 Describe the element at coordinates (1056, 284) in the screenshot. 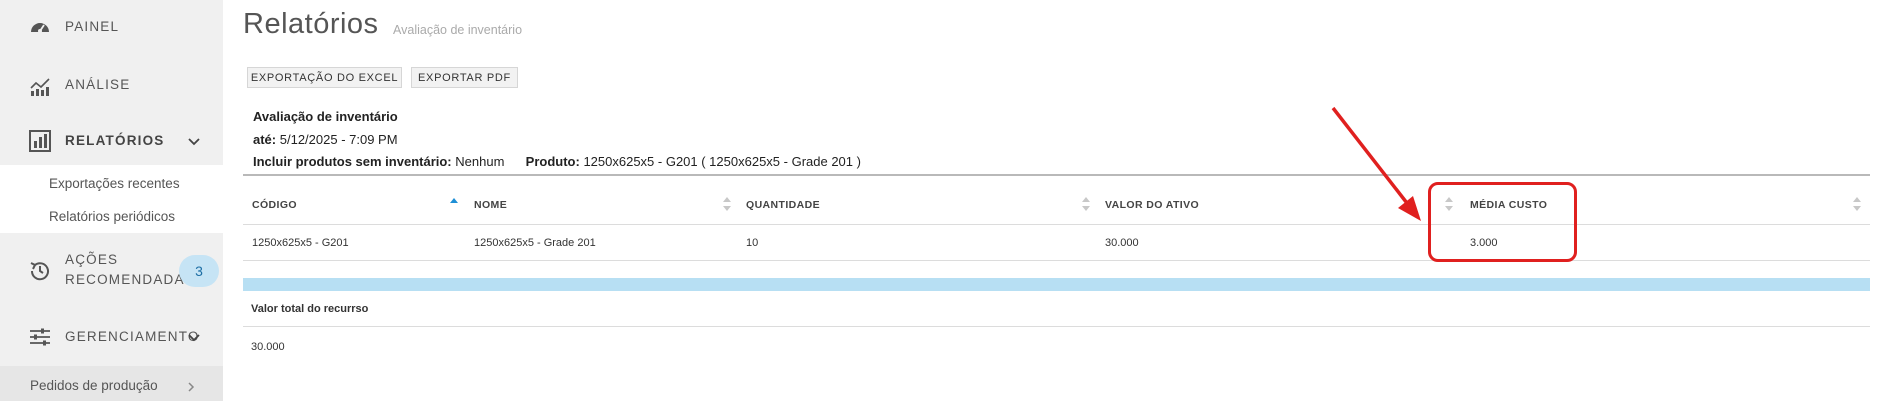

I see `totals-band` at that location.